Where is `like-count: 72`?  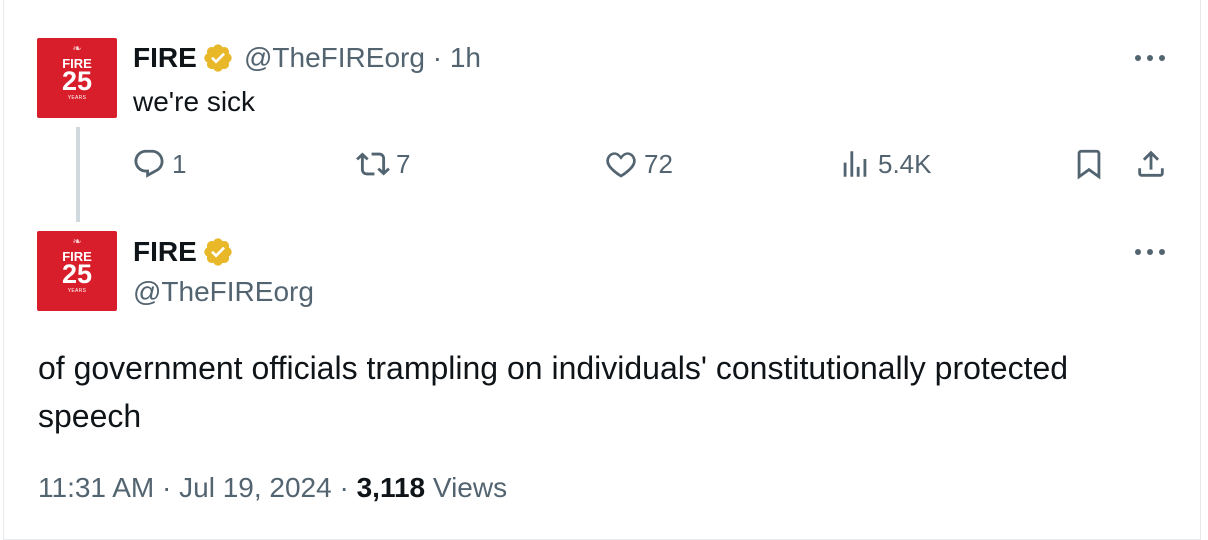
like-count: 72 is located at coordinates (658, 163).